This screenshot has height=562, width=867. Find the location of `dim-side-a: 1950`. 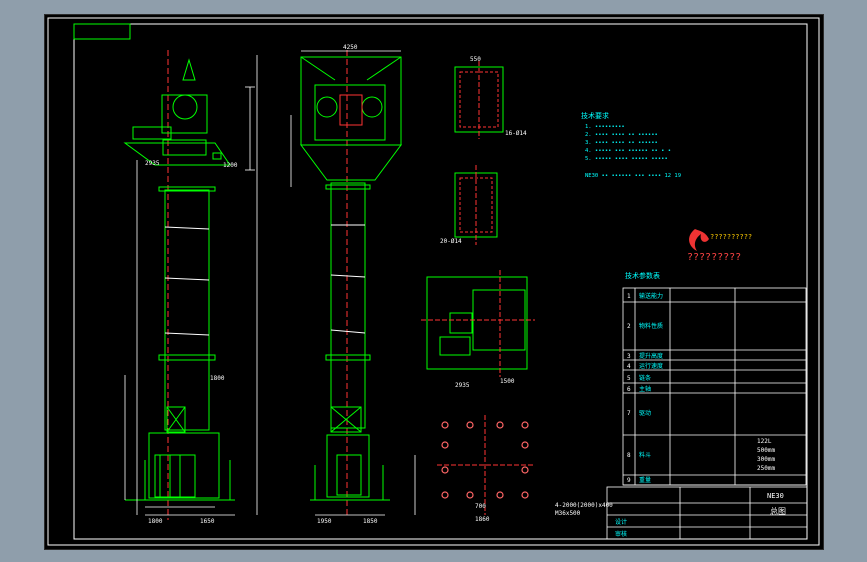

dim-side-a: 1950 is located at coordinates (324, 521).